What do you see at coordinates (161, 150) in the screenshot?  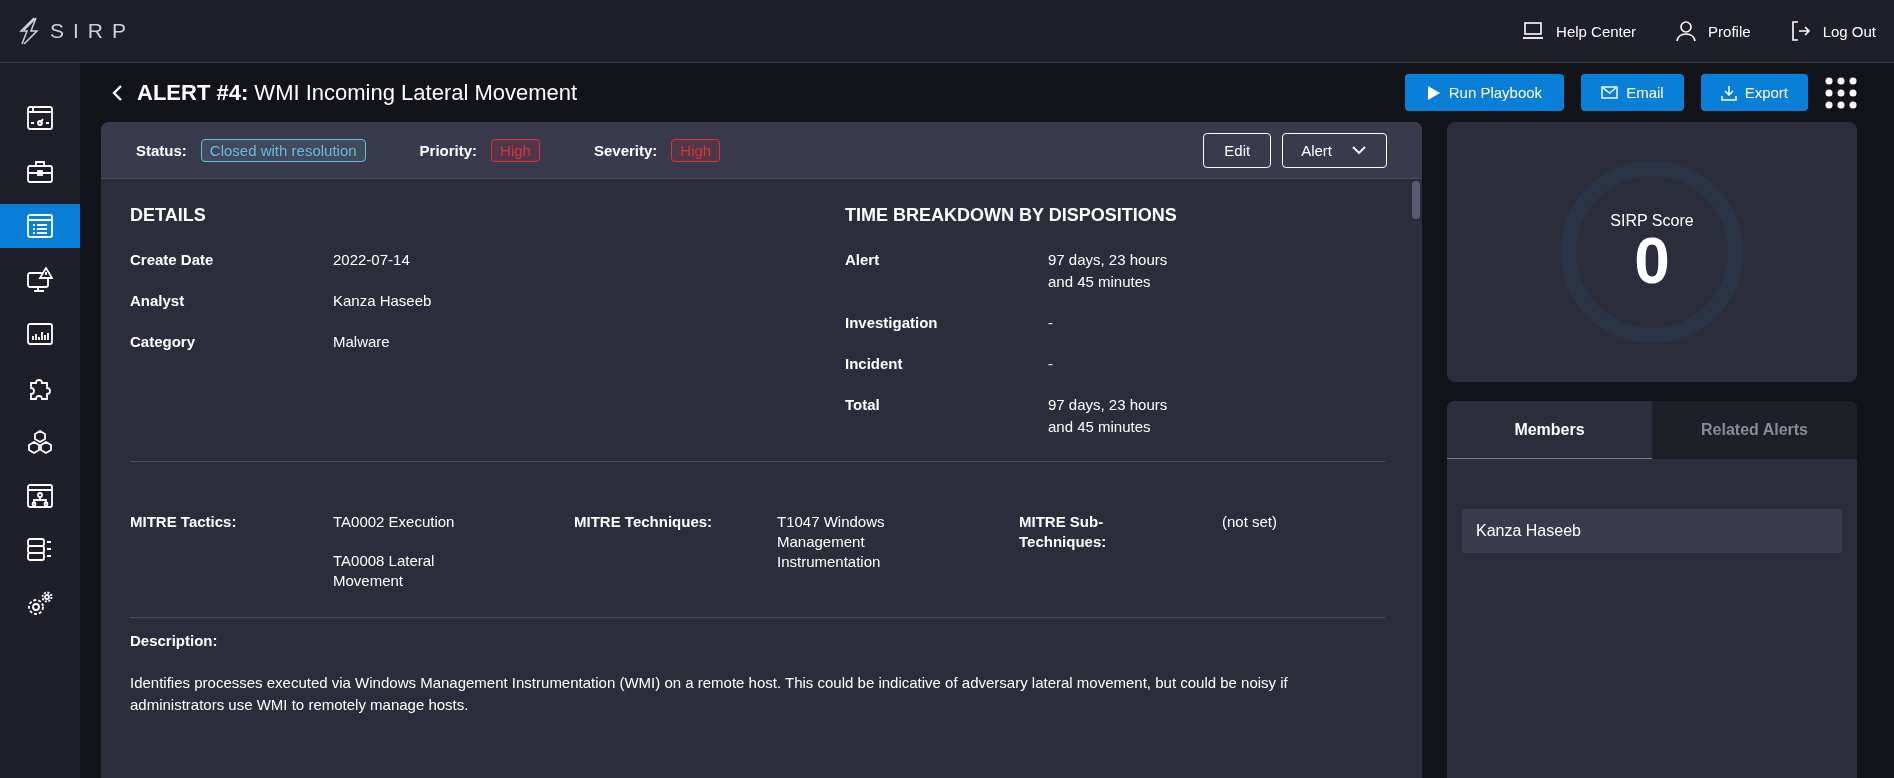 I see `status-label: Status:` at bounding box center [161, 150].